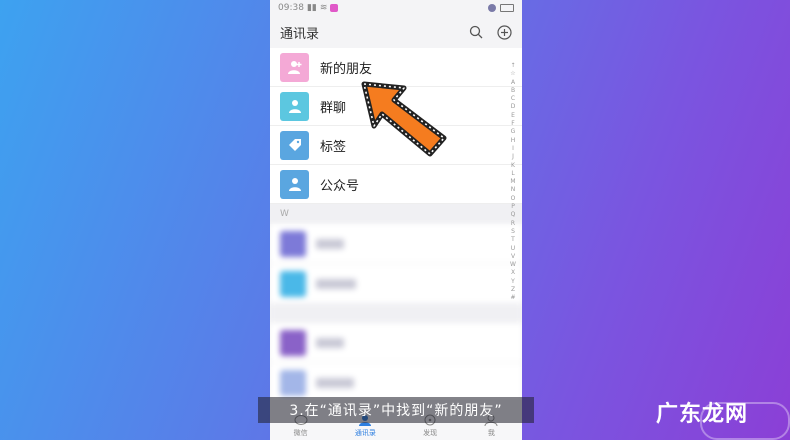 The image size is (790, 440). Describe the element at coordinates (512, 124) in the screenshot. I see `index-letter: F` at that location.